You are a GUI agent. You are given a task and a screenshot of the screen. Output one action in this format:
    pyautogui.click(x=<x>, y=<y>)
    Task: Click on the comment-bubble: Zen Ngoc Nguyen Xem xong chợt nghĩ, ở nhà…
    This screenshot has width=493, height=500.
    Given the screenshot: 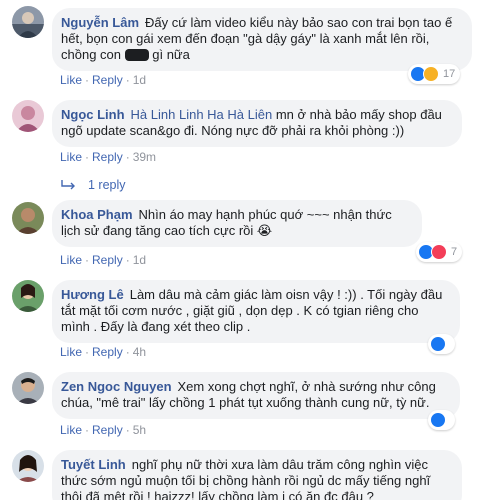 What is the action you would take?
    pyautogui.click(x=256, y=395)
    